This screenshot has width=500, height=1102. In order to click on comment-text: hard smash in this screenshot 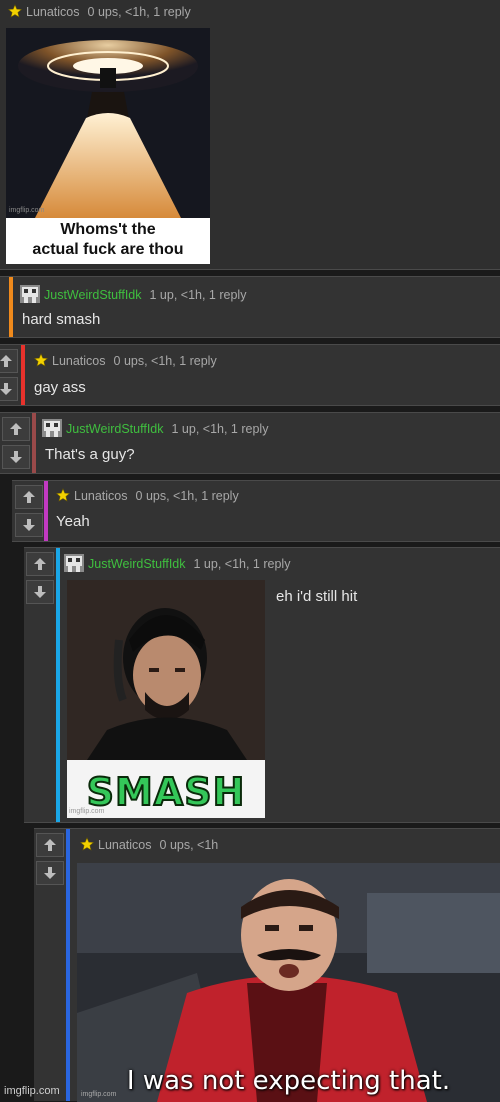, I will do `click(61, 319)`.